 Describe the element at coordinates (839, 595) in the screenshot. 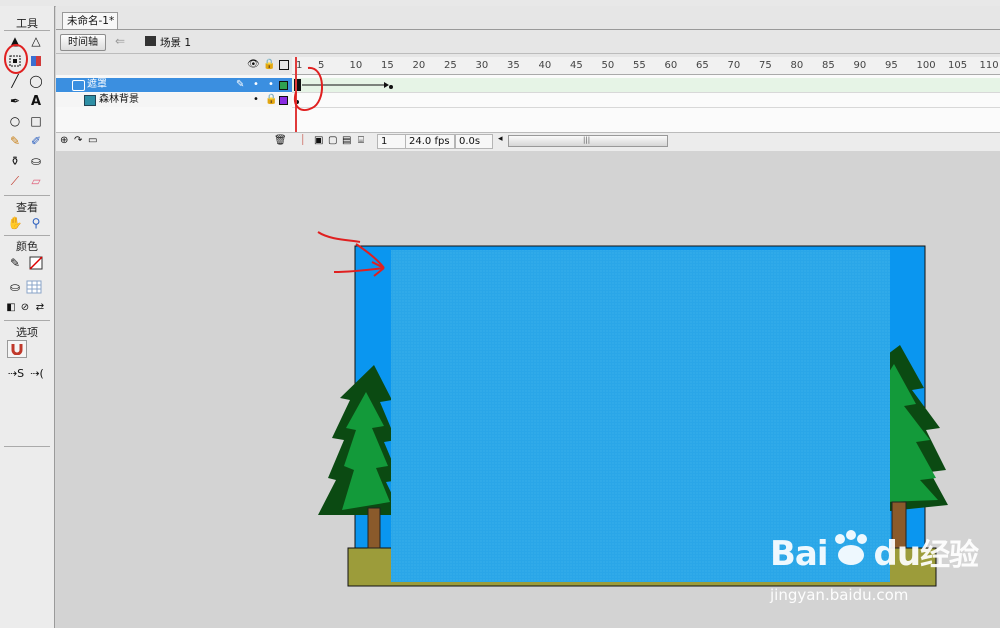

I see `baidu-watermark-url: jingyan.baidu.com` at that location.